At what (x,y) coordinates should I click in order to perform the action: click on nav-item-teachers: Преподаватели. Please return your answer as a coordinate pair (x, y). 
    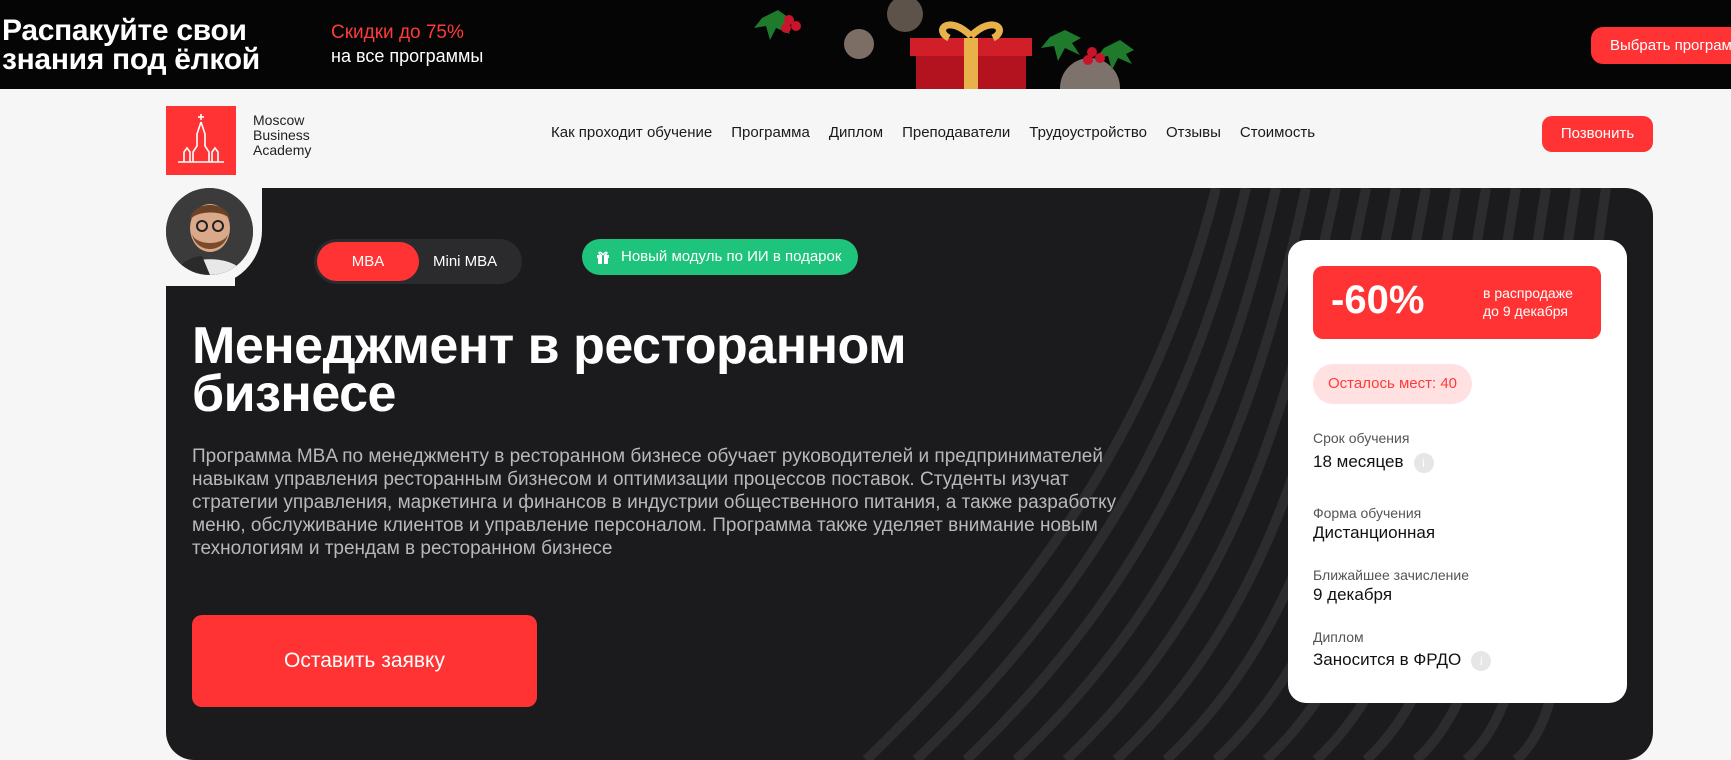
    Looking at the image, I should click on (956, 132).